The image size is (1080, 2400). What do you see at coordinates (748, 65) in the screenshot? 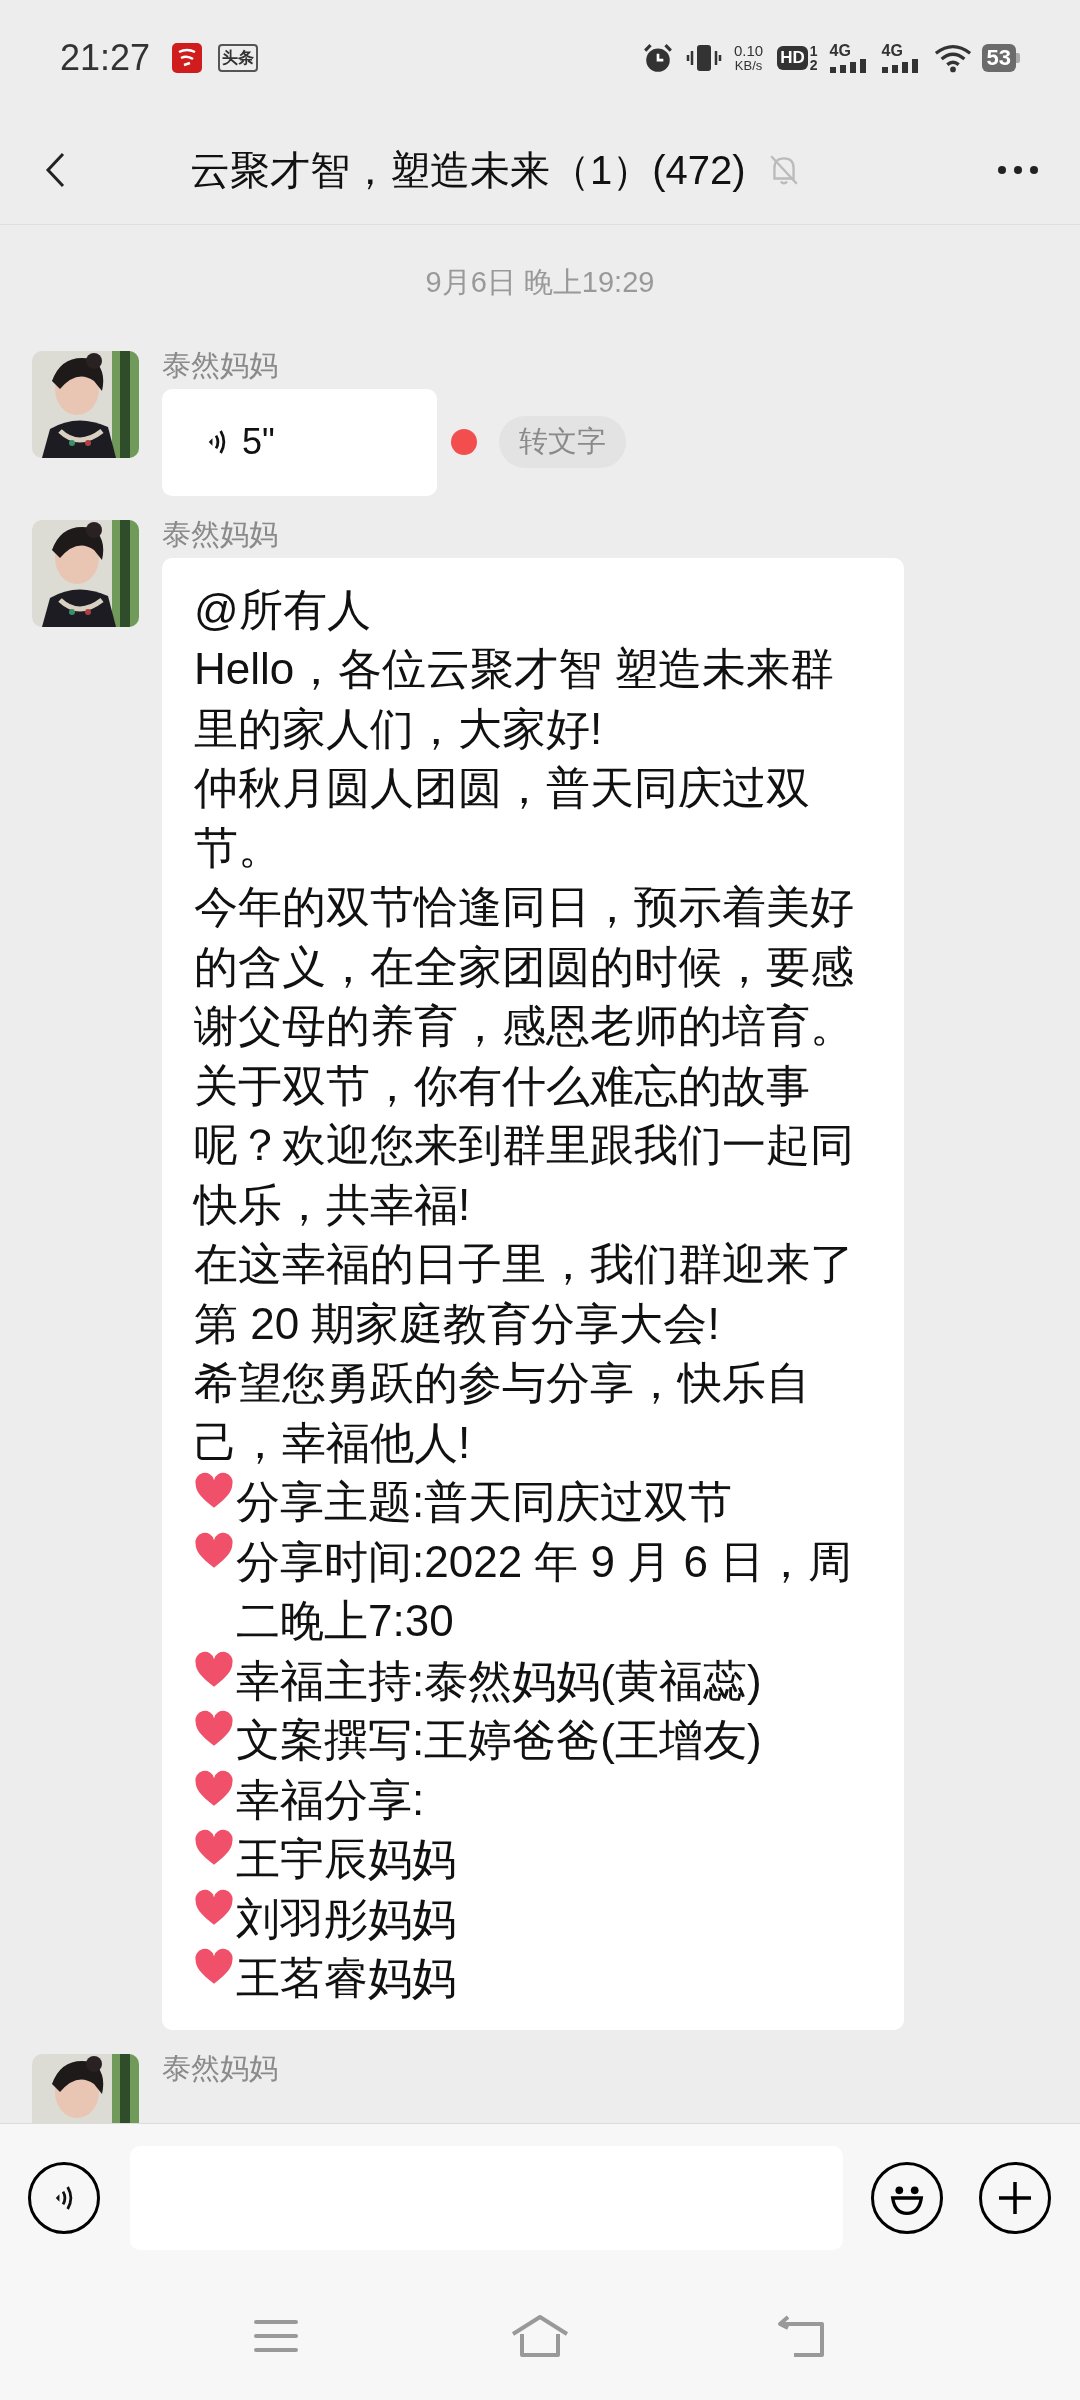
I see `network-speed-unit: KB/s` at bounding box center [748, 65].